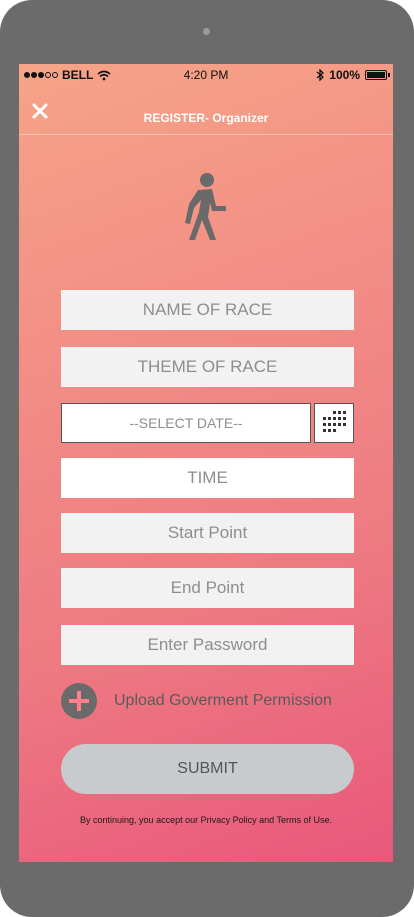 Image resolution: width=414 pixels, height=917 pixels. I want to click on race-name-input: NAME OF RACE, so click(207, 310).